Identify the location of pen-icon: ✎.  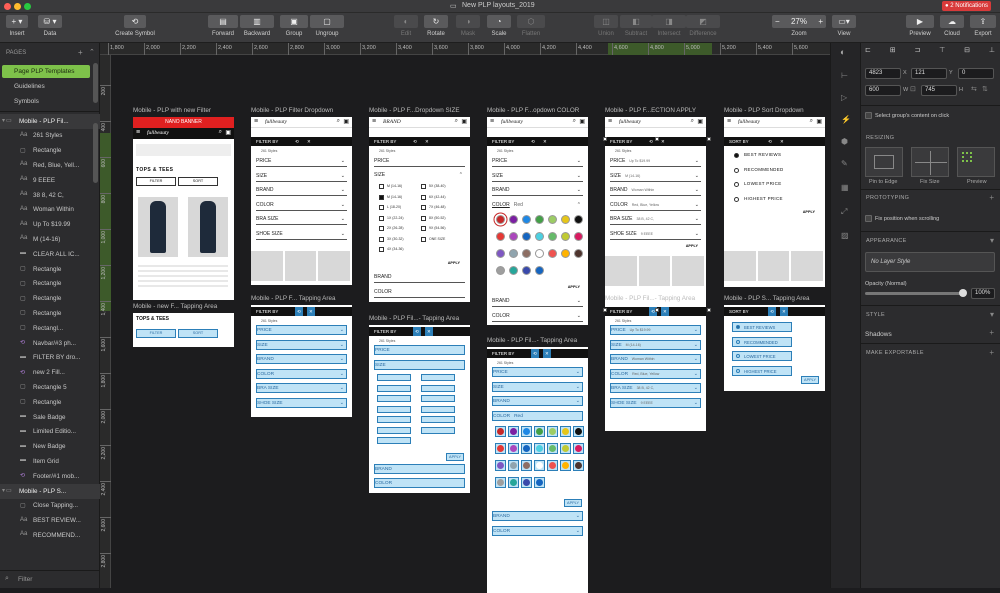
(844, 163).